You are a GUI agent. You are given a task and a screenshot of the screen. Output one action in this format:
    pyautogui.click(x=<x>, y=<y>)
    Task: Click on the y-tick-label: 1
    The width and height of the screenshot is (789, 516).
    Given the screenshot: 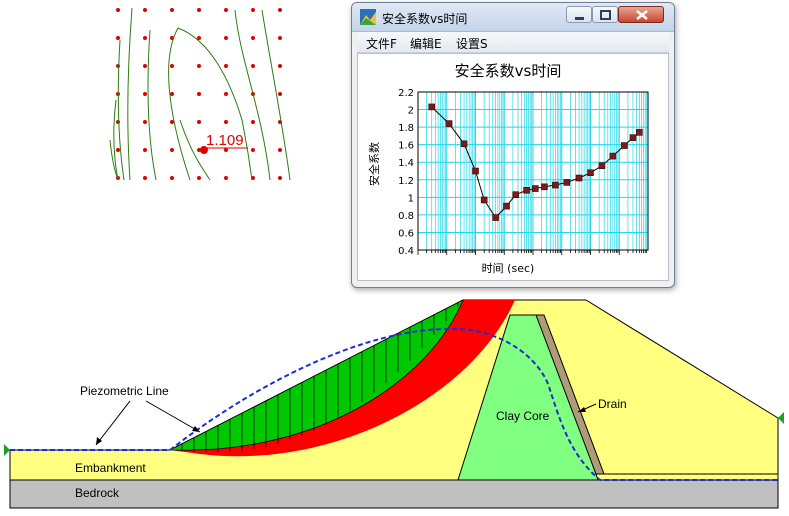 What is the action you would take?
    pyautogui.click(x=411, y=198)
    